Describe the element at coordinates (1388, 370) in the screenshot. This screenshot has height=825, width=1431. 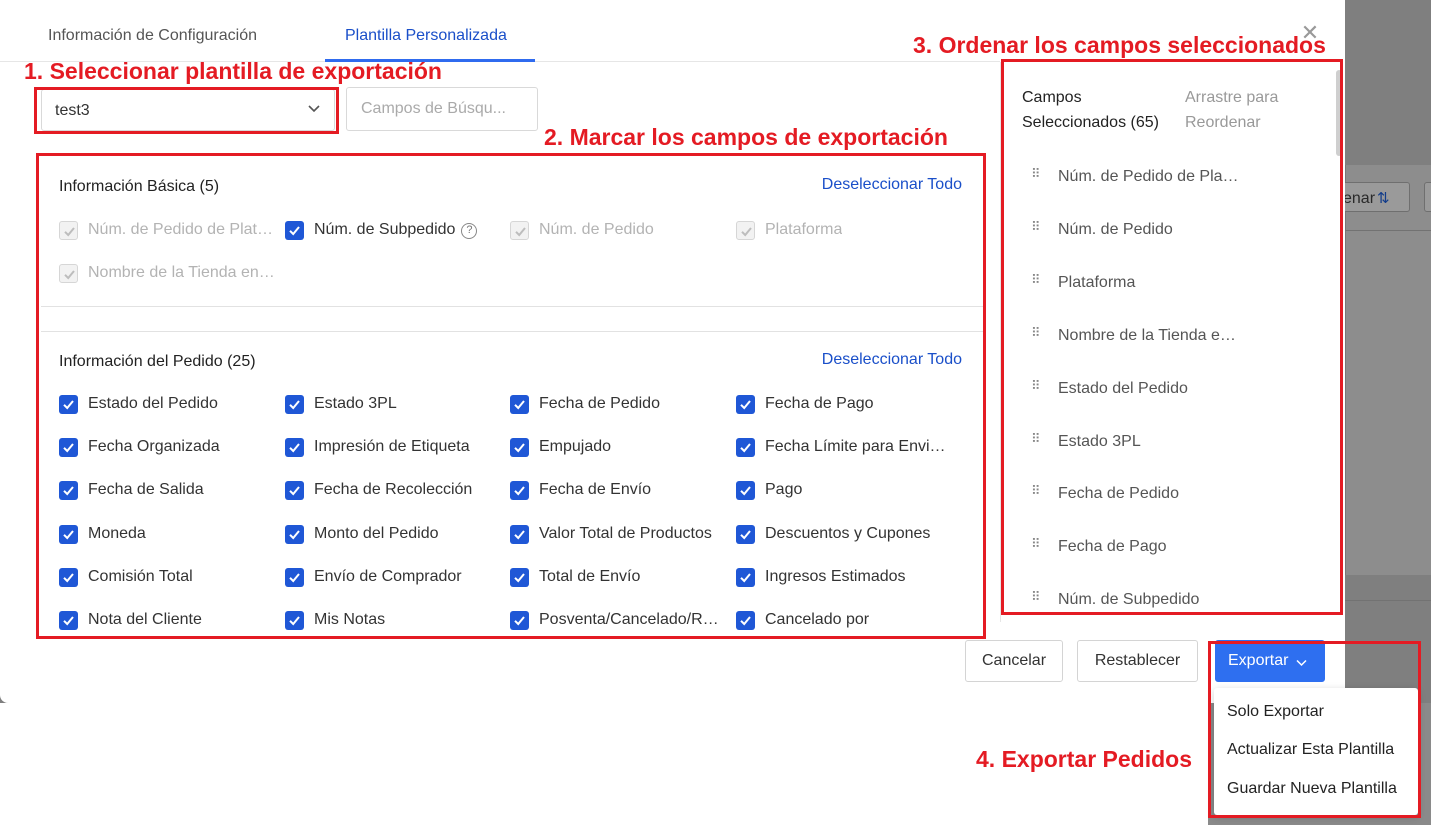
I see `background-panel` at that location.